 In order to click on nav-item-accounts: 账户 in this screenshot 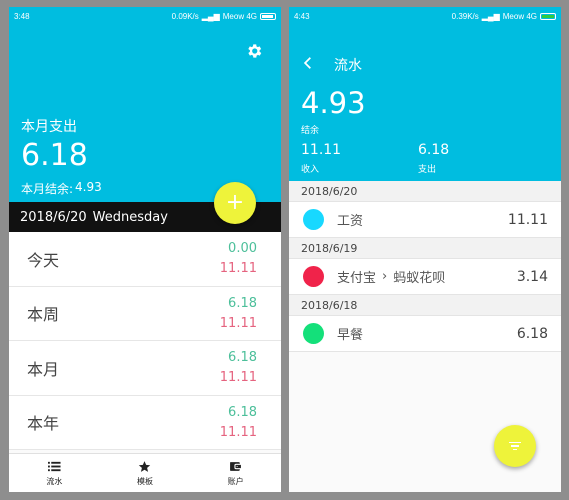, I will do `click(236, 473)`.